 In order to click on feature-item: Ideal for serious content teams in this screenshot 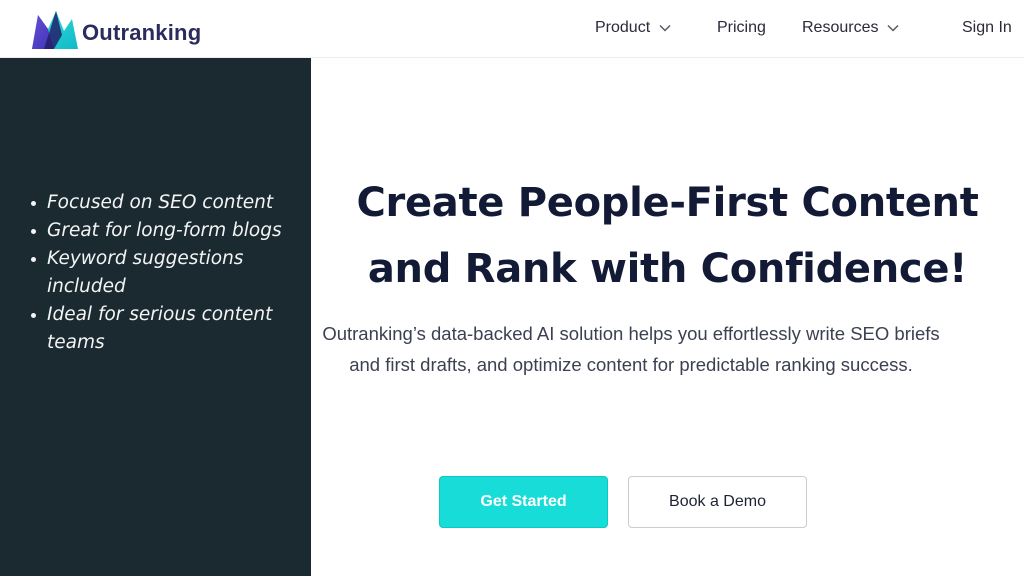, I will do `click(160, 329)`.